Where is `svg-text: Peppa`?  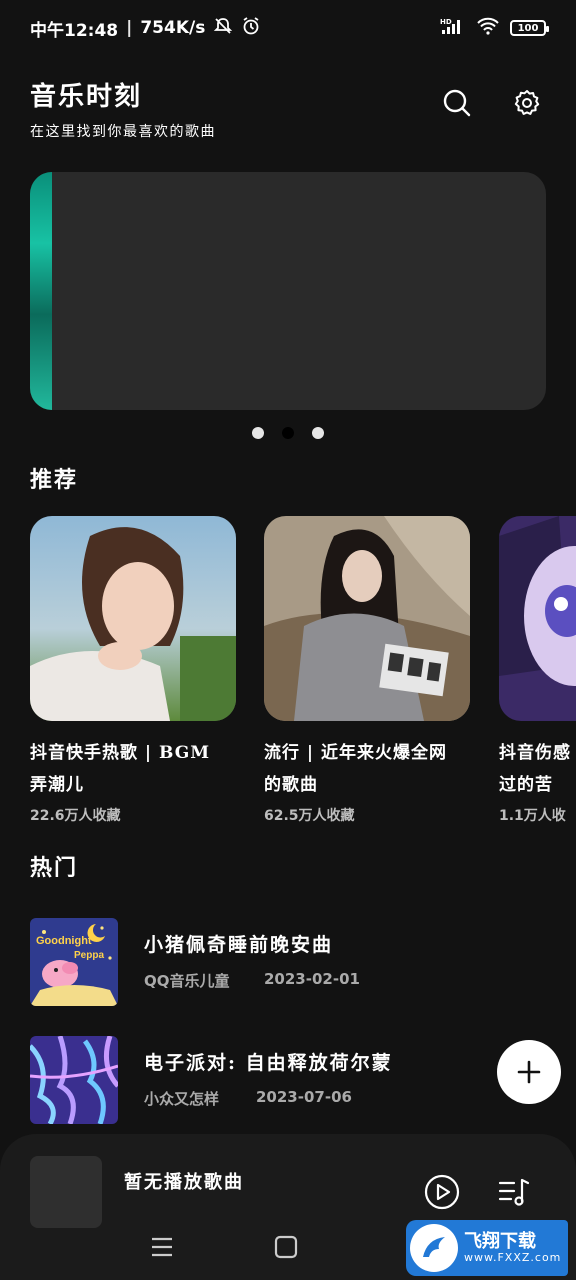 svg-text: Peppa is located at coordinates (89, 955).